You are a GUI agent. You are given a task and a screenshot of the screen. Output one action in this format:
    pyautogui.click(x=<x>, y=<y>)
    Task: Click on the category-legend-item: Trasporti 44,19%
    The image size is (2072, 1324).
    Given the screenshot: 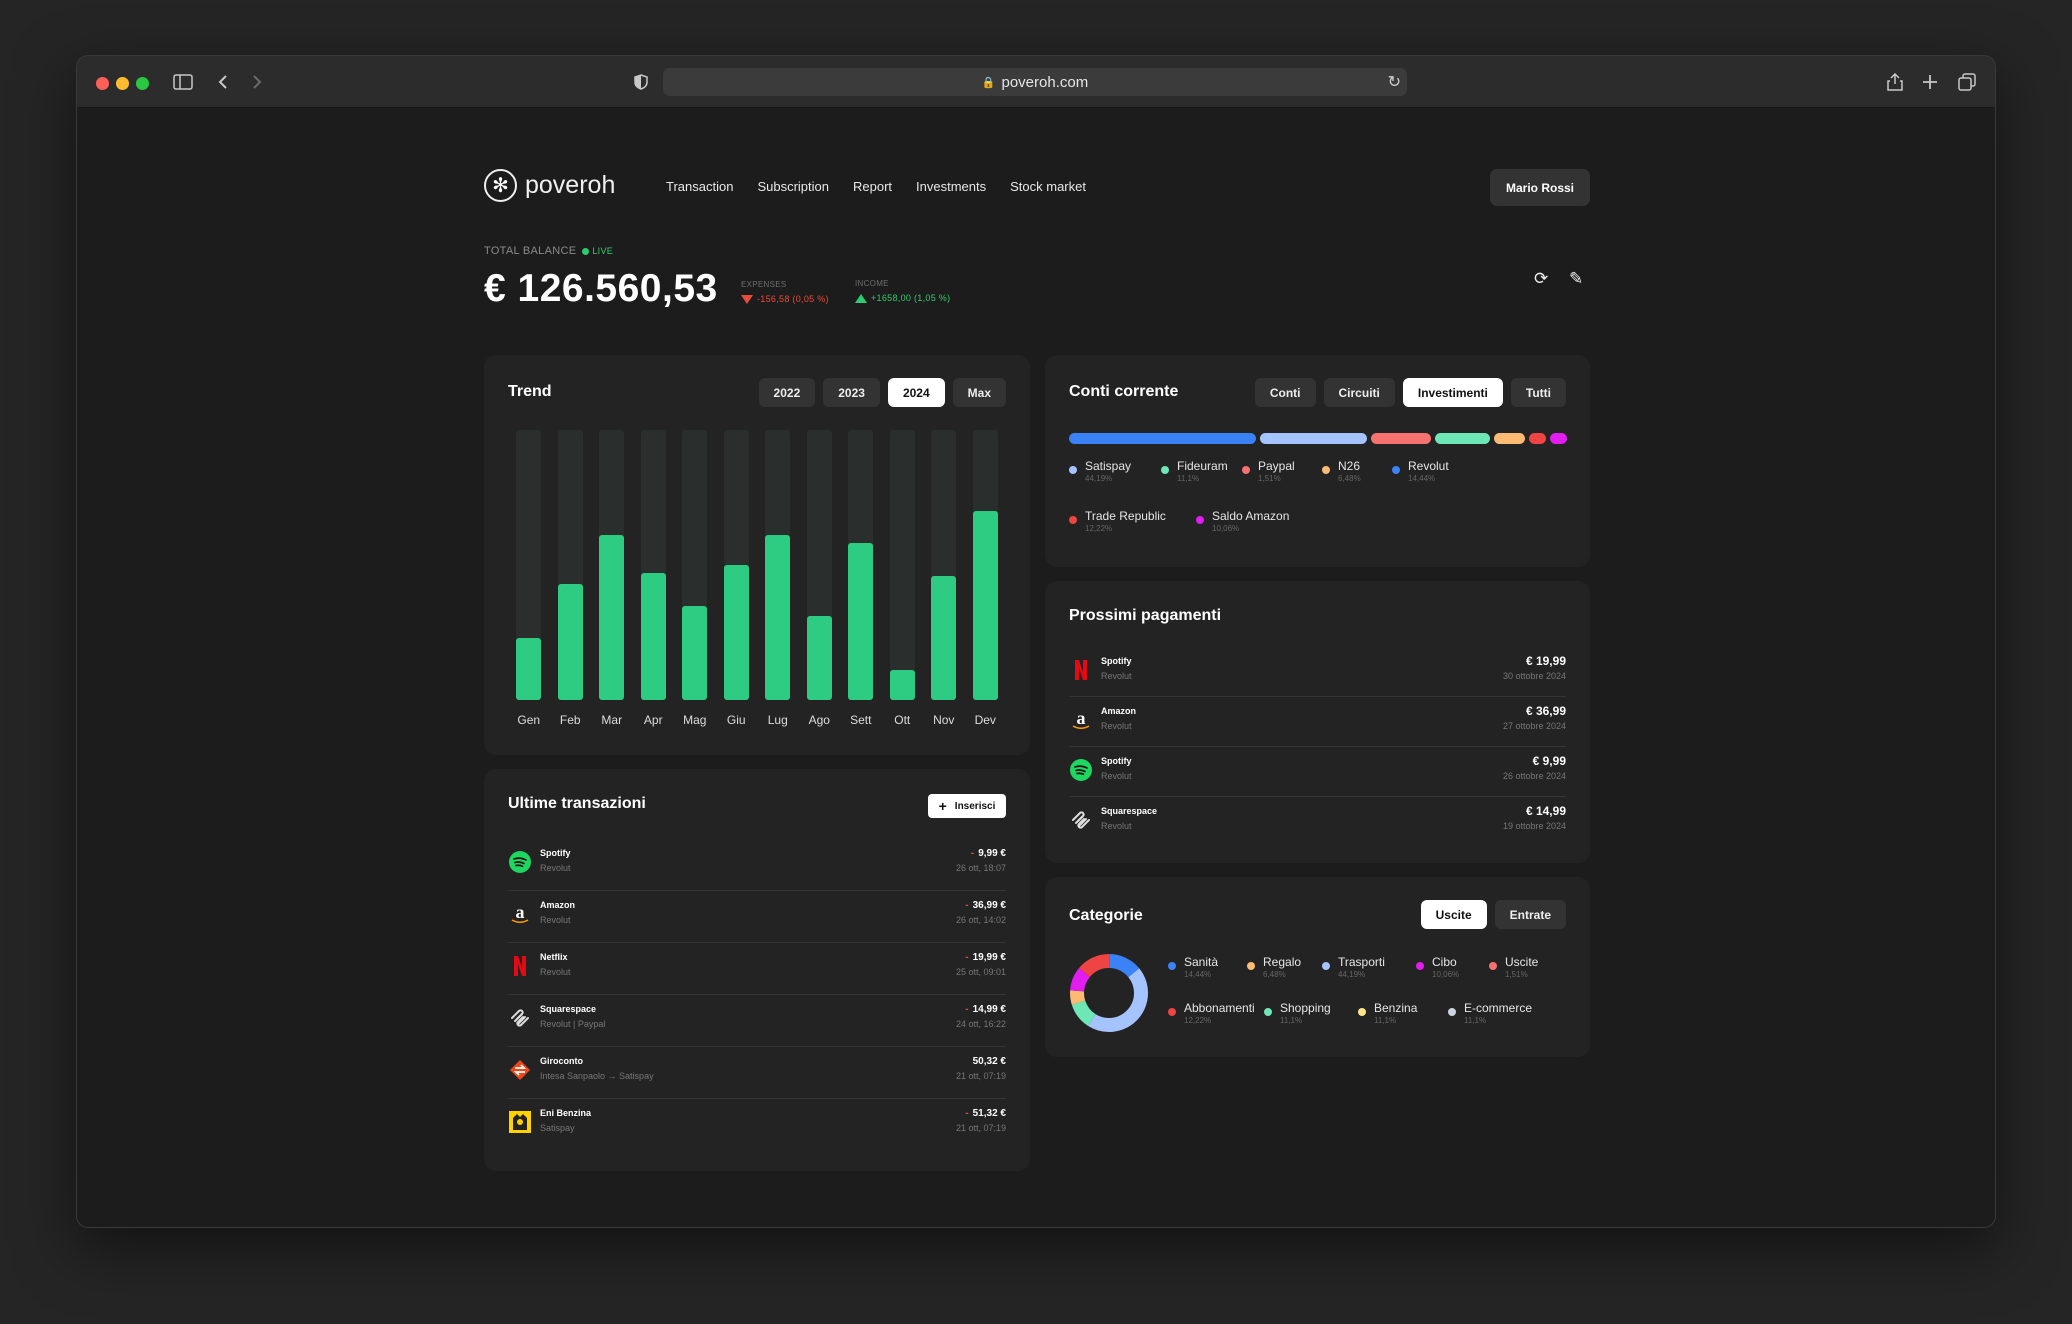 What is the action you would take?
    pyautogui.click(x=1353, y=967)
    